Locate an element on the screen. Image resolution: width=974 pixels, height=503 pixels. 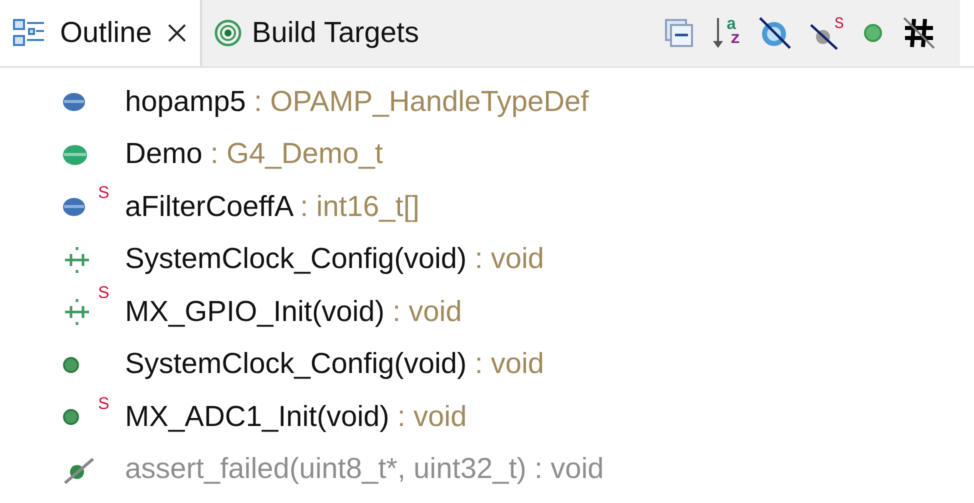
outline-icon is located at coordinates (29, 33).